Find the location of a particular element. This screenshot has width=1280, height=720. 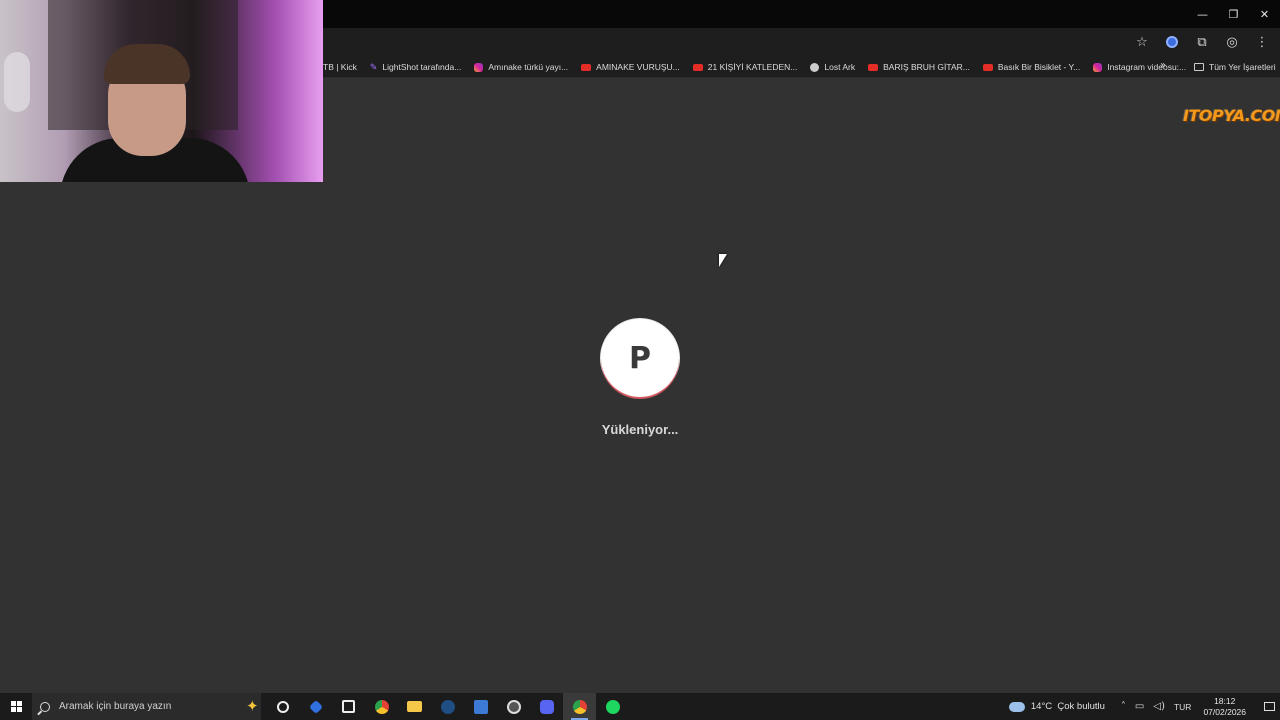

tray-chevron-icon: ˄ is located at coordinates (1123, 706).